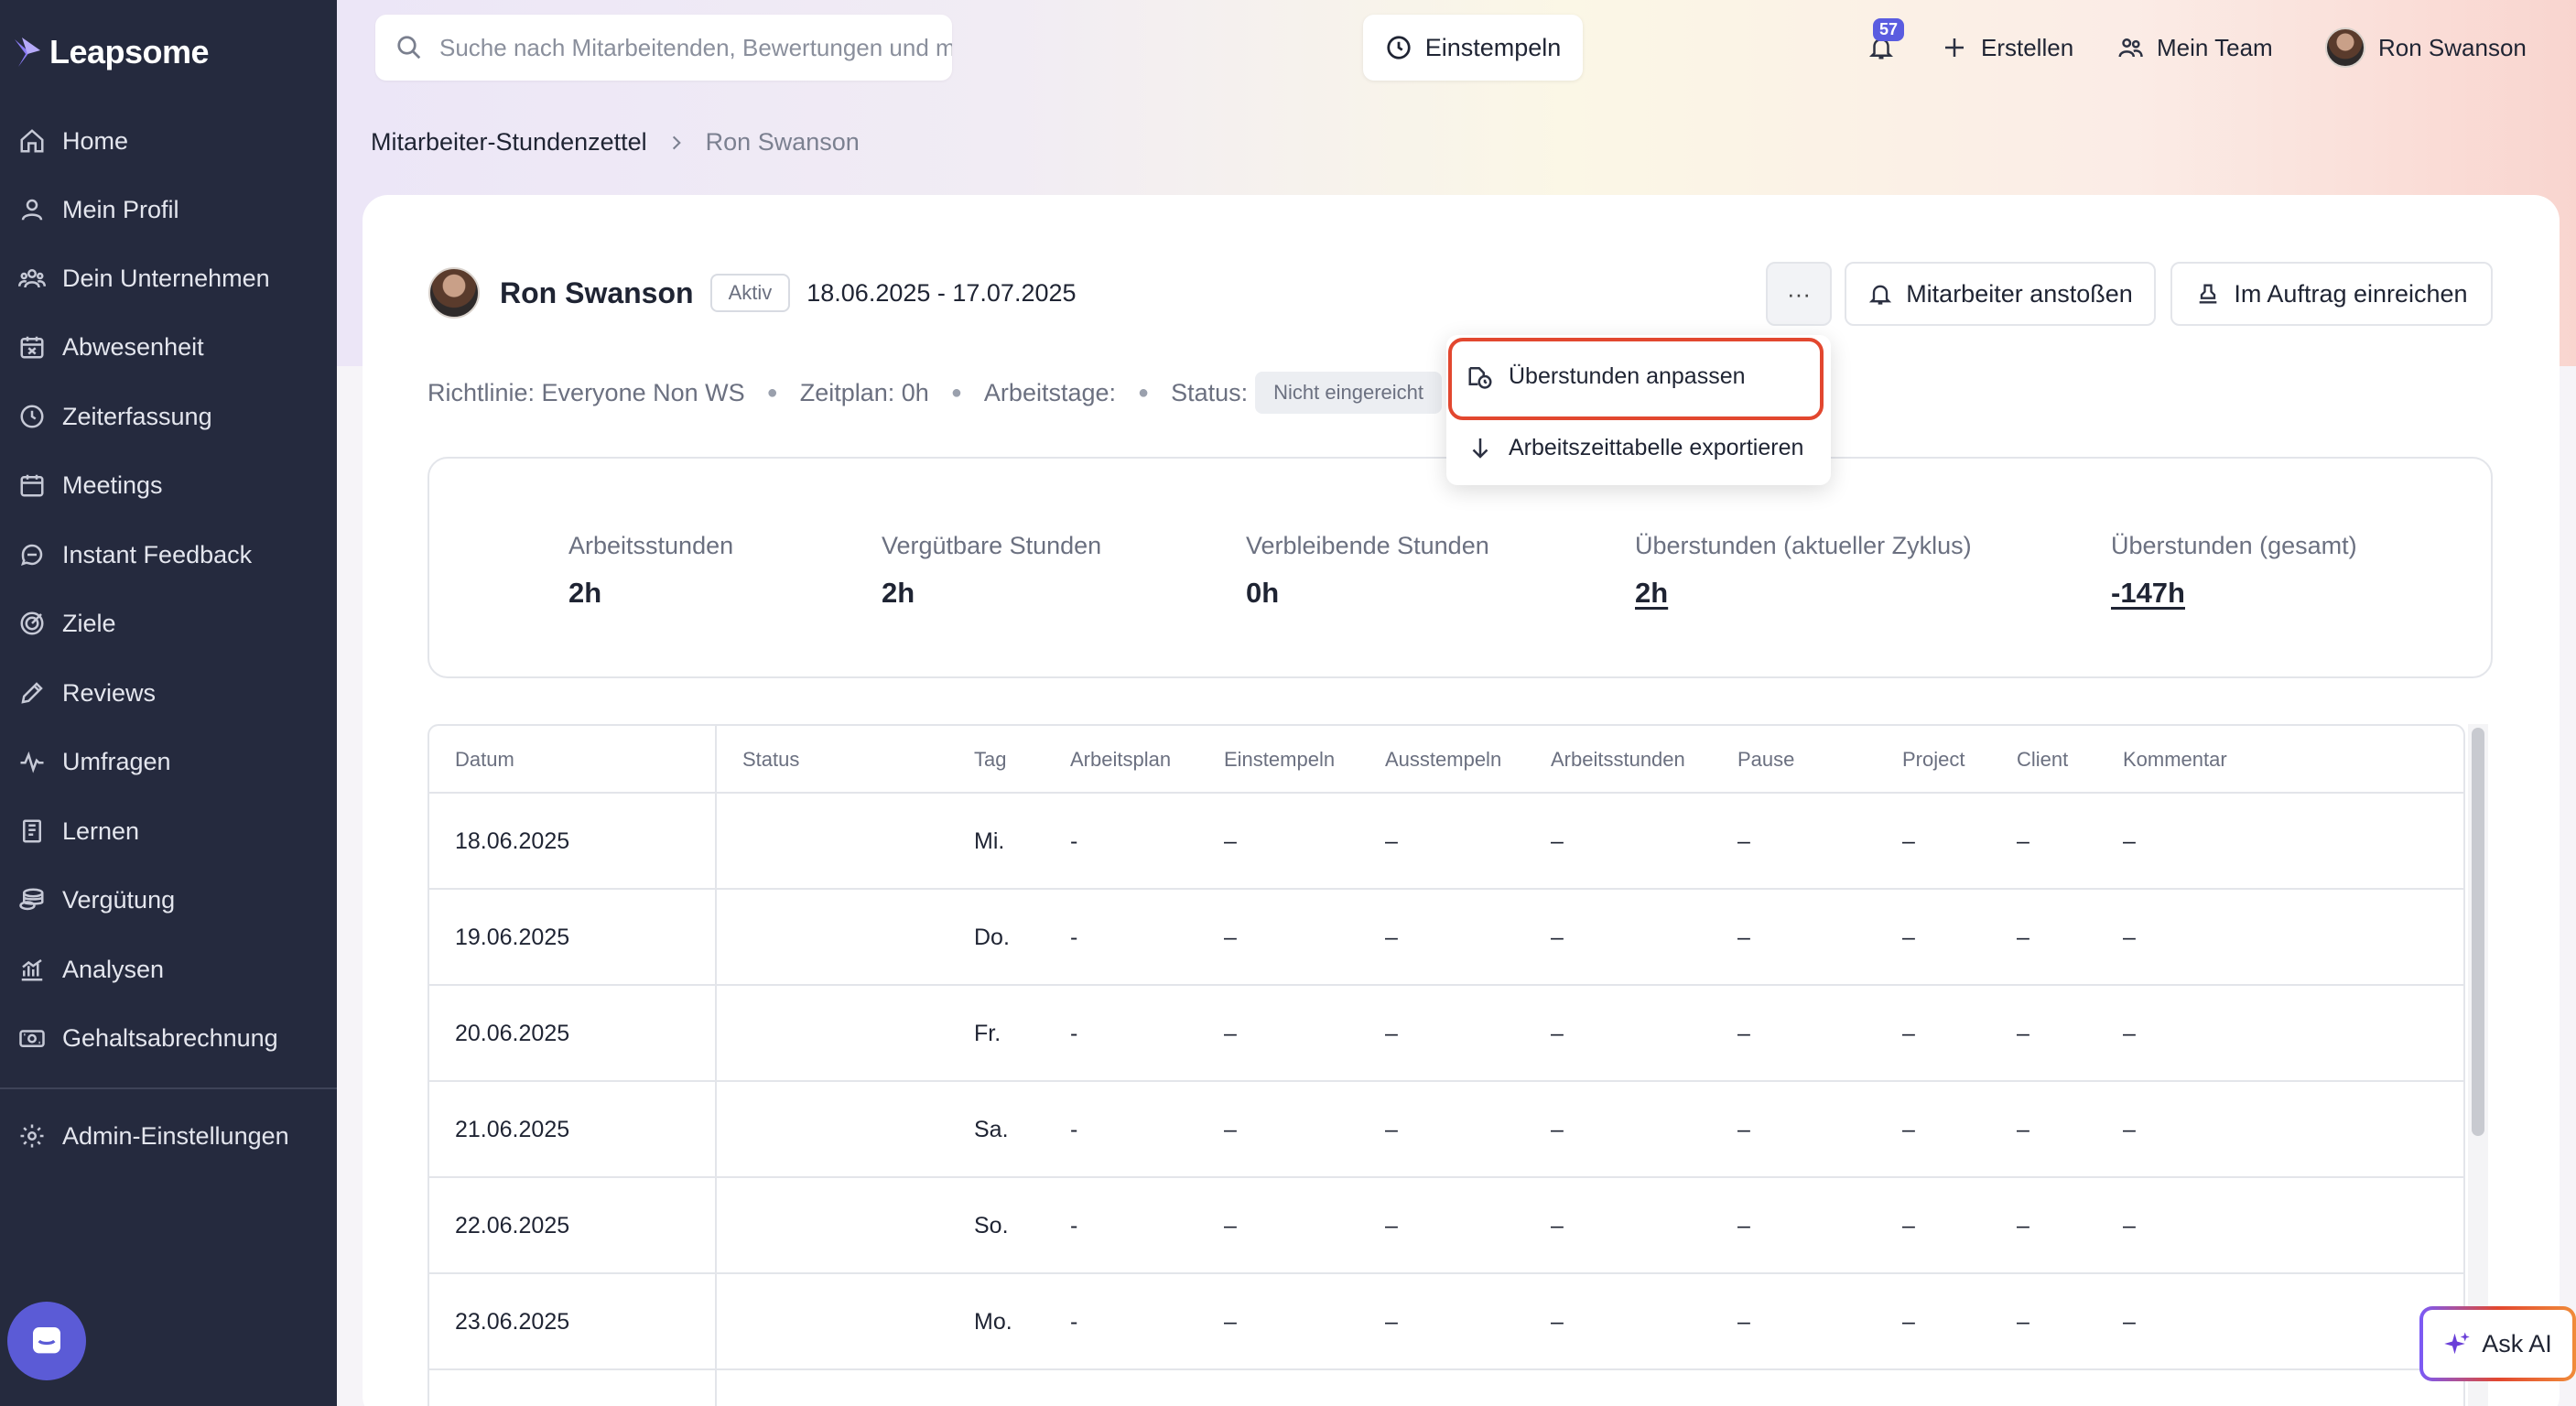  I want to click on more-options-button: ···, so click(1799, 294).